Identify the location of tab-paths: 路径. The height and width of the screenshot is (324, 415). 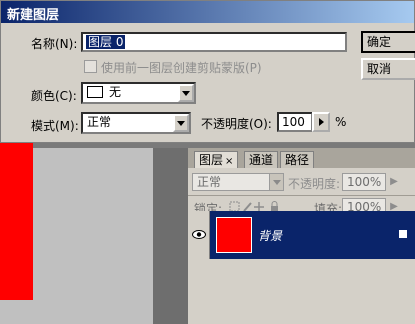
(297, 159).